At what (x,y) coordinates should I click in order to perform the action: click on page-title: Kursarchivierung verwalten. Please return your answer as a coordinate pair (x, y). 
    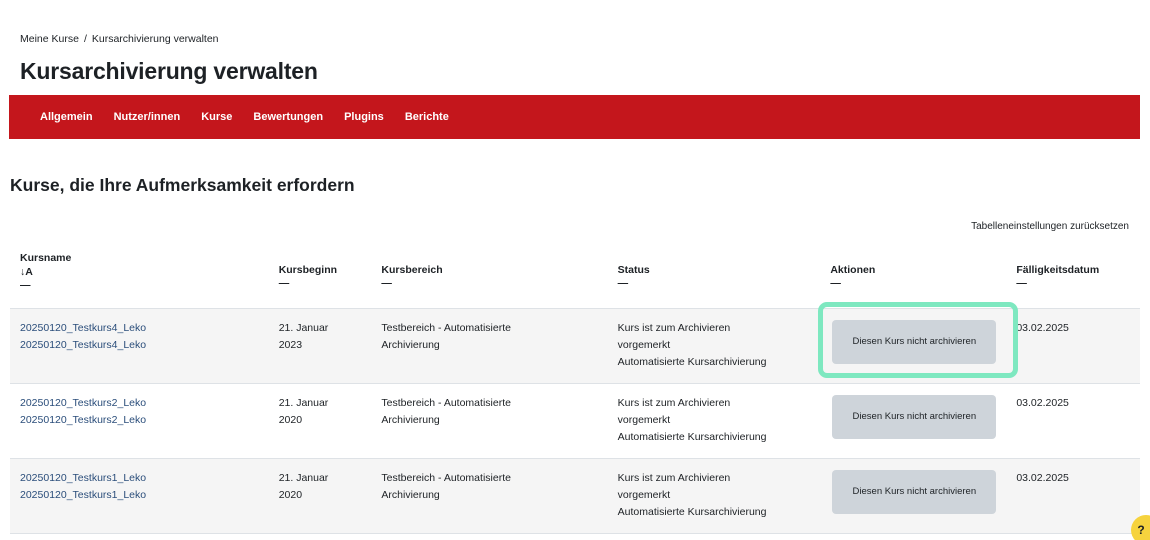
    Looking at the image, I should click on (169, 71).